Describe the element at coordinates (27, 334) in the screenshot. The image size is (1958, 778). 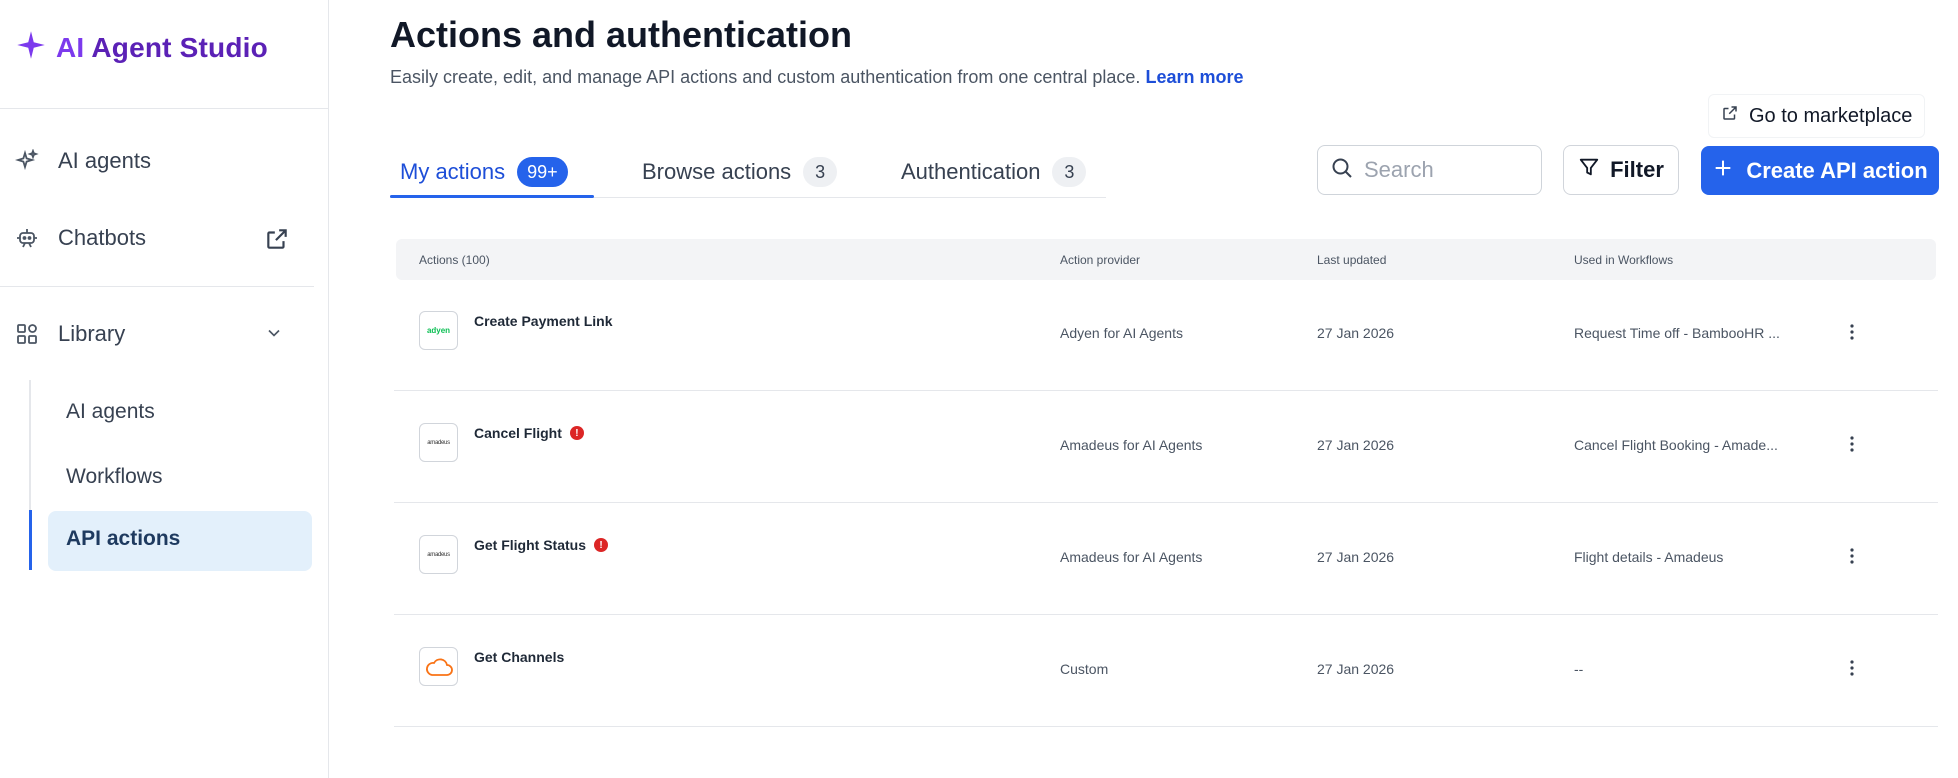
I see `library-icon` at that location.